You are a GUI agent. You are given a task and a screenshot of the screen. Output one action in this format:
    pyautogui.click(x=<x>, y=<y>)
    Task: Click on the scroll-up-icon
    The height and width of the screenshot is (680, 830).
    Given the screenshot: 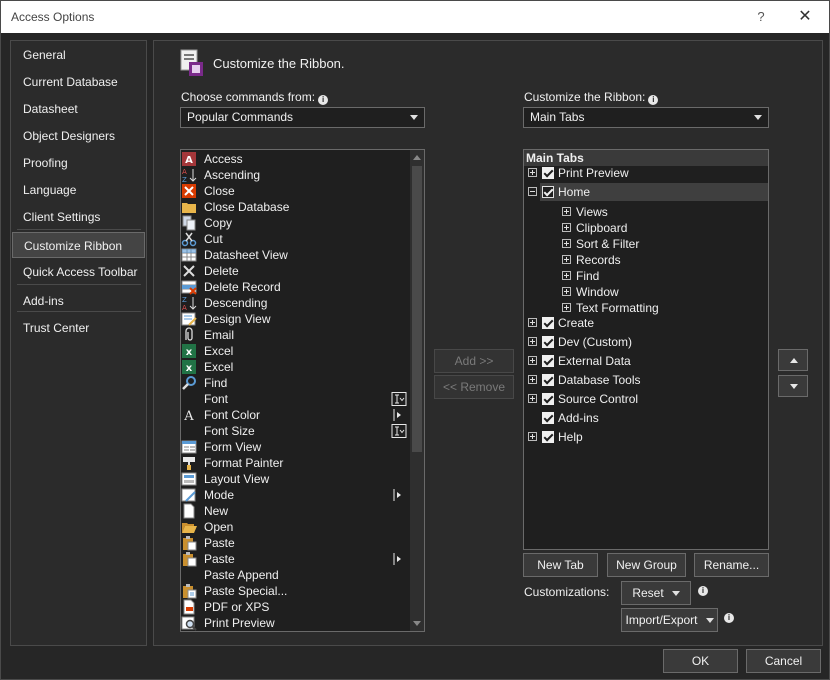 What is the action you would take?
    pyautogui.click(x=417, y=157)
    